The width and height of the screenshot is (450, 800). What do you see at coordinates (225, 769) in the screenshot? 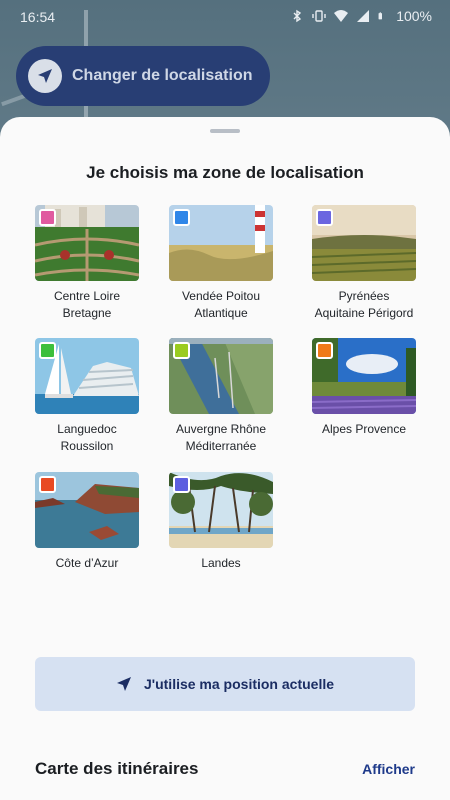
I see `map-section-row: Carte des itinéraires Afficher` at bounding box center [225, 769].